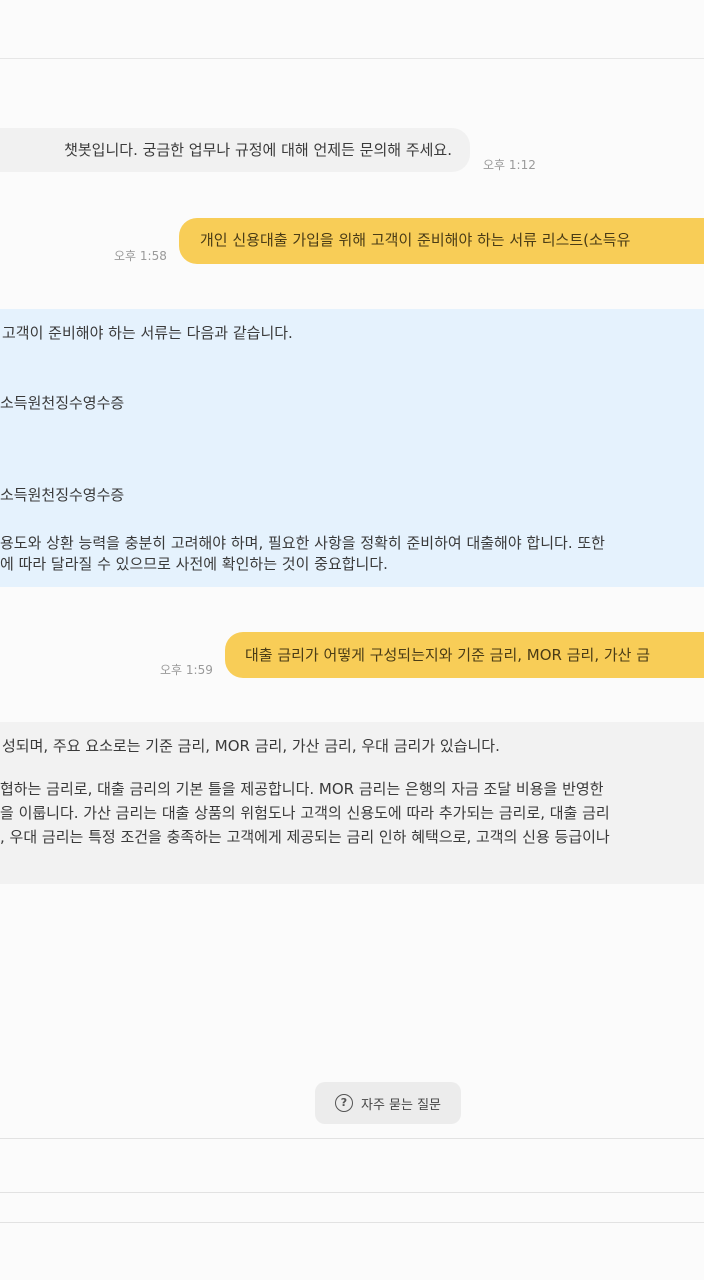 This screenshot has width=704, height=1280. I want to click on user-question1-text: 개인 신용대출 가입을 위해 고객이 준비해야 하는 서류 리스트(소득유, so click(415, 240).